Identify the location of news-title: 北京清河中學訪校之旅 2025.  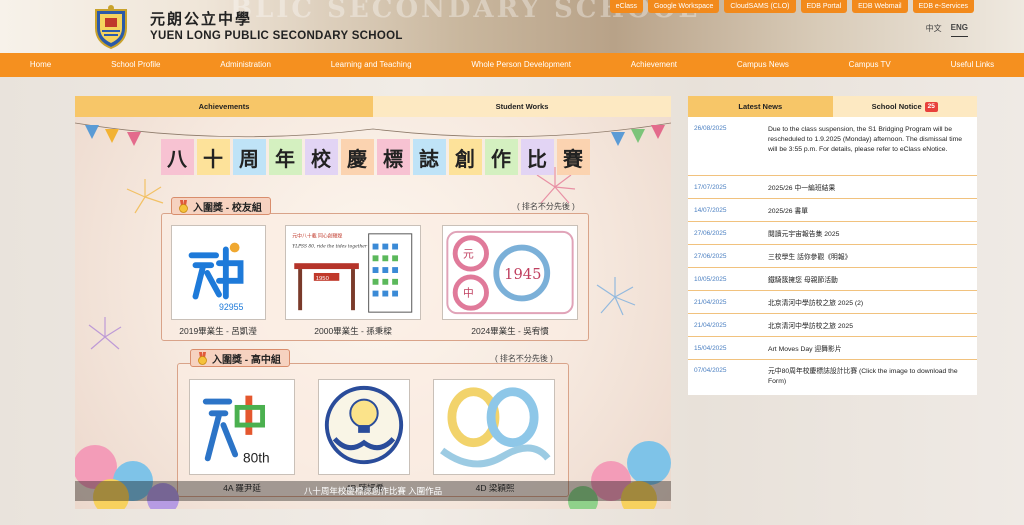
(872, 329).